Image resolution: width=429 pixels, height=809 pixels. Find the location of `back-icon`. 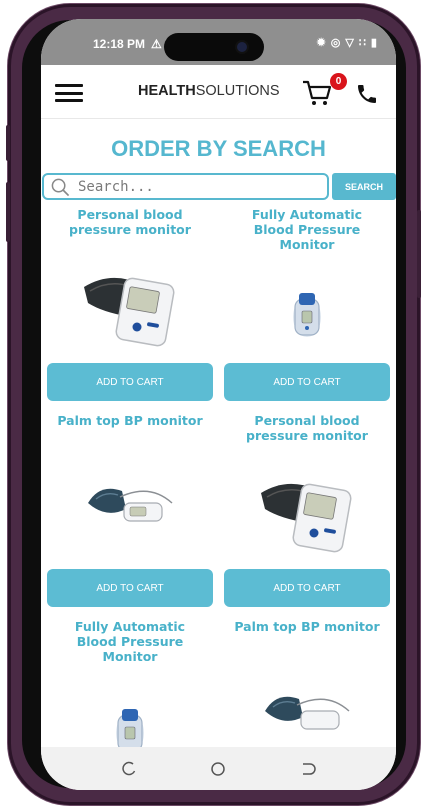

back-icon is located at coordinates (308, 769).